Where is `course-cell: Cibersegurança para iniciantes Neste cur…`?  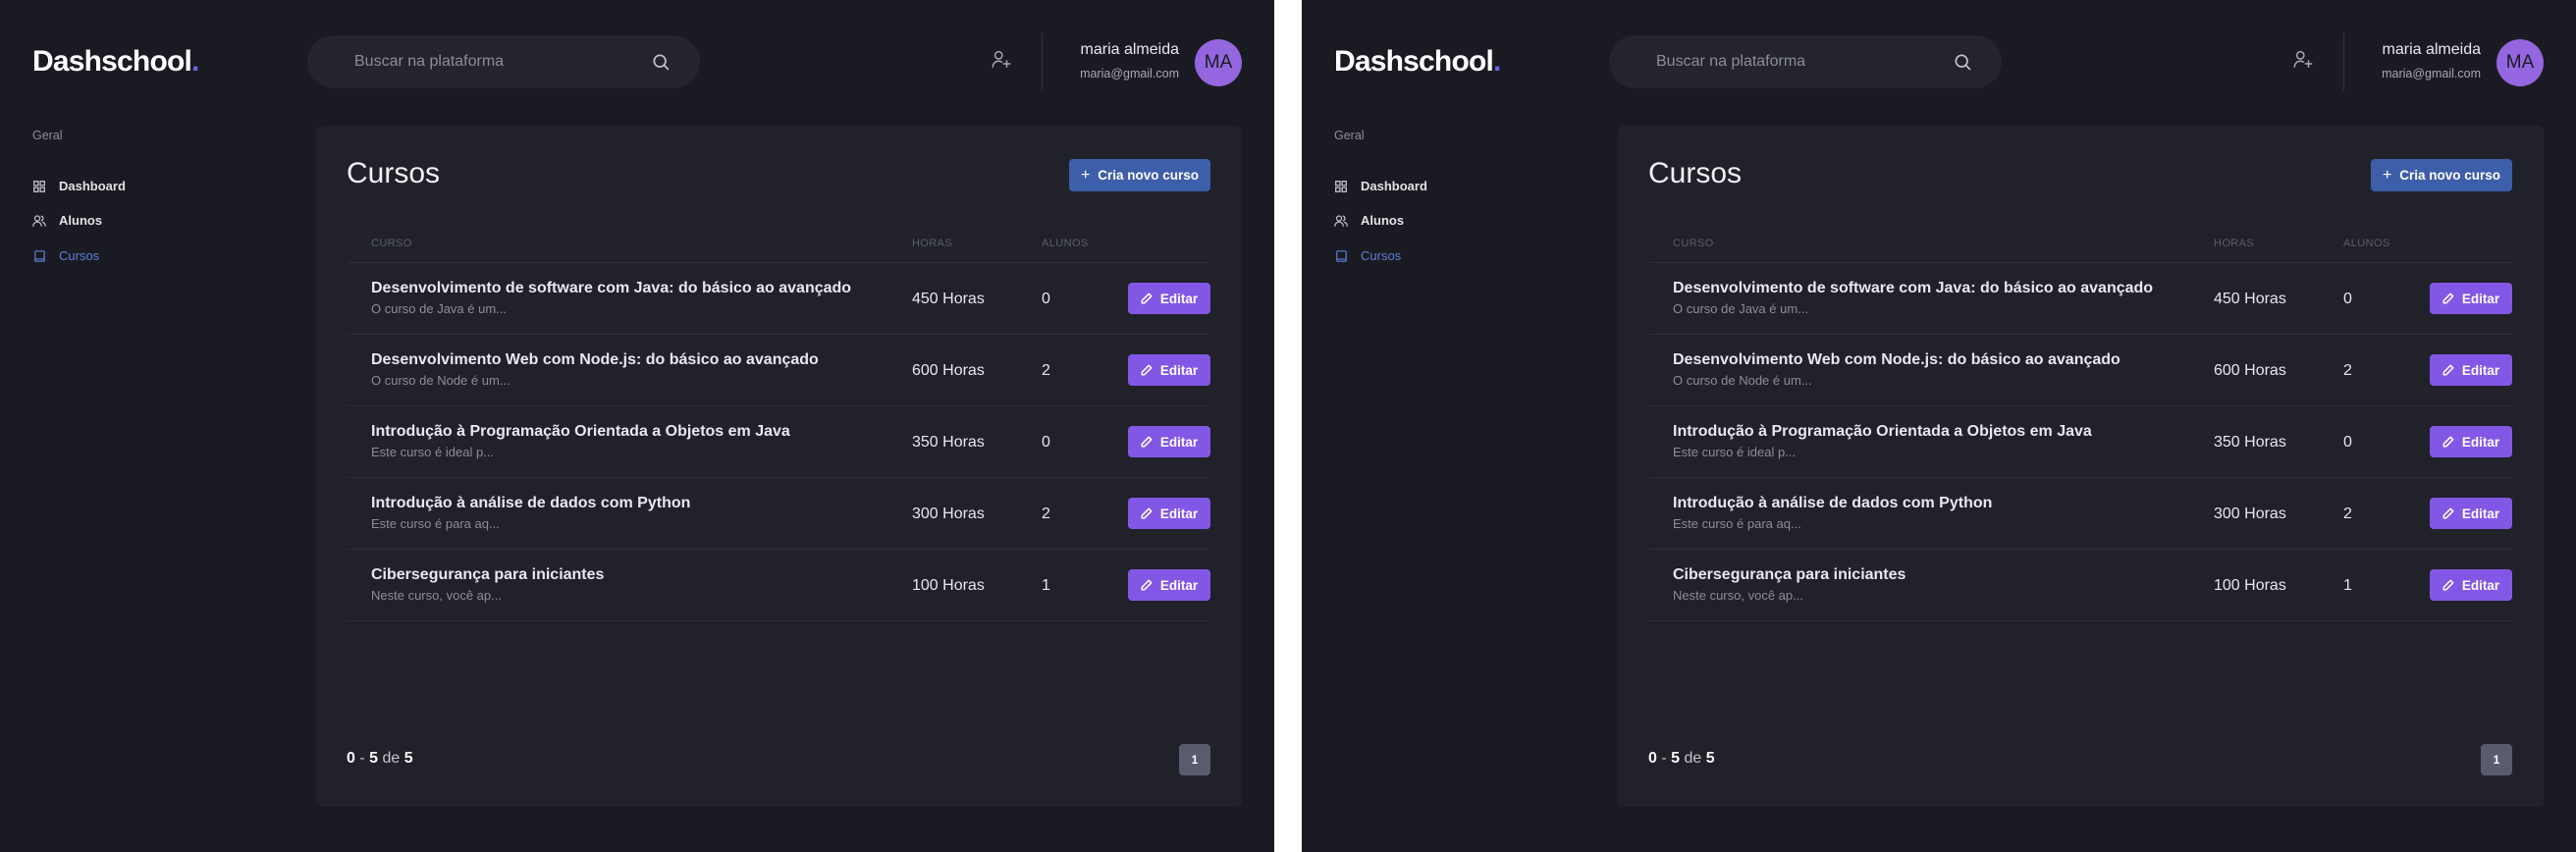 course-cell: Cibersegurança para iniciantes Neste cur… is located at coordinates (487, 584).